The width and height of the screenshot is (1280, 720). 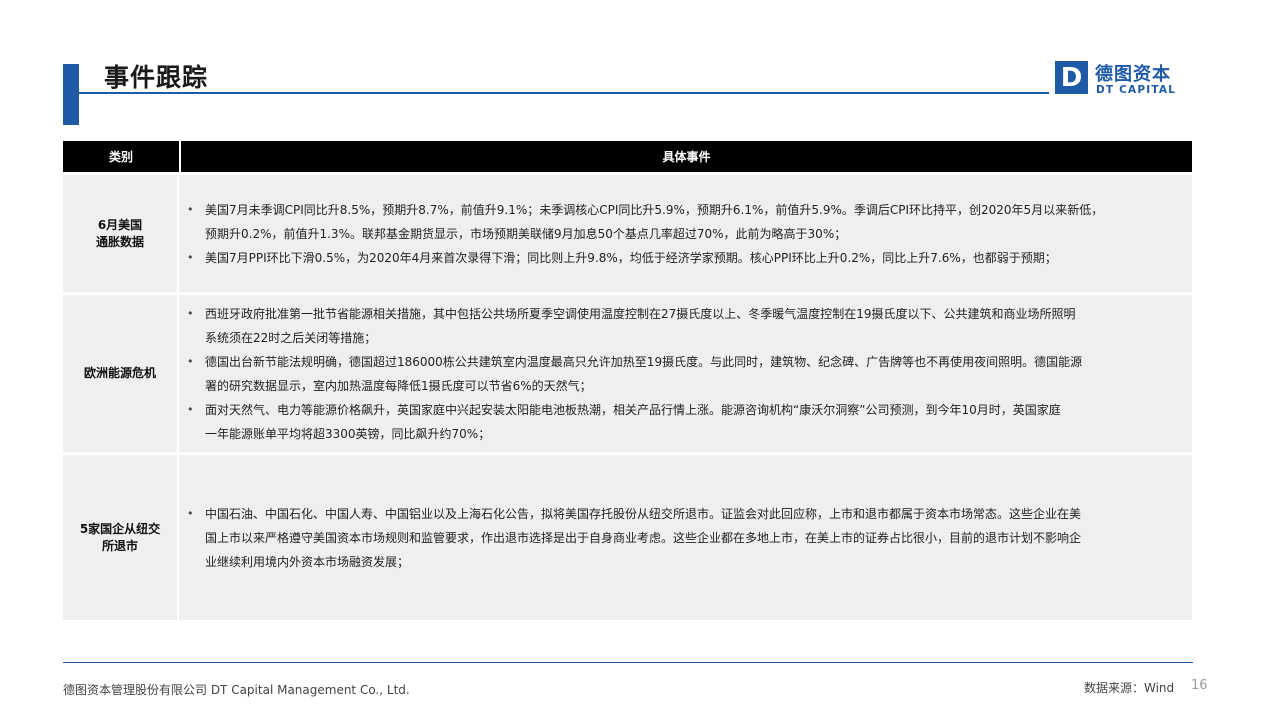 I want to click on event-text-line: 署的研究数据显示，室内加热温度每降低1摄氏度可以节省6%的天然气；, so click(x=398, y=385).